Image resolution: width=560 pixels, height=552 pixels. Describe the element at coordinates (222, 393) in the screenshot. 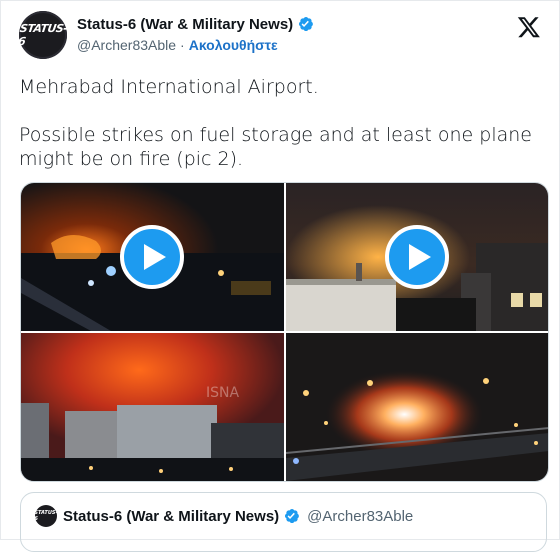

I see `watermark-text: ISNA` at that location.